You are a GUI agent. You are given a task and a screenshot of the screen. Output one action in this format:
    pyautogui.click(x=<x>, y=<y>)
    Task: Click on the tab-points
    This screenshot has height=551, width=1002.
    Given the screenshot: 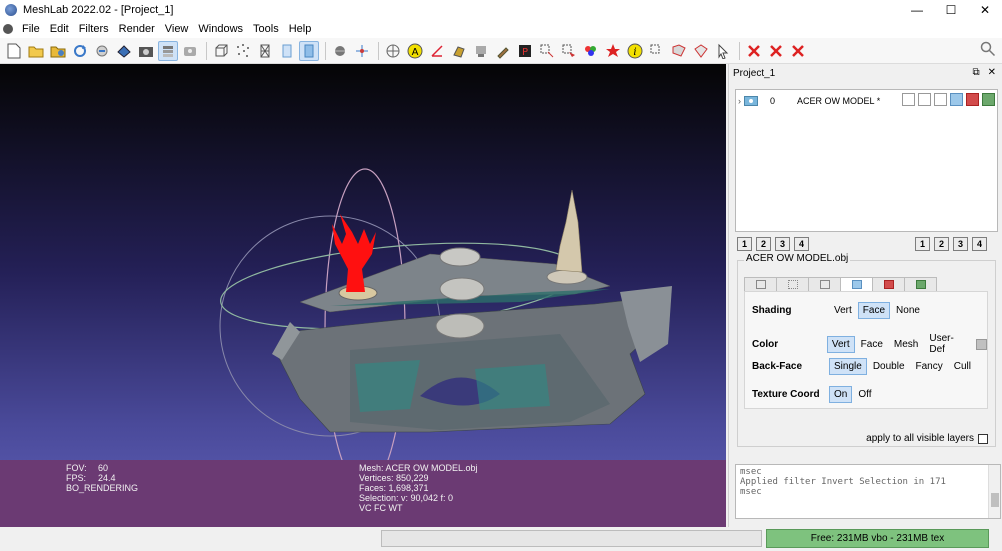 What is the action you would take?
    pyautogui.click(x=792, y=284)
    